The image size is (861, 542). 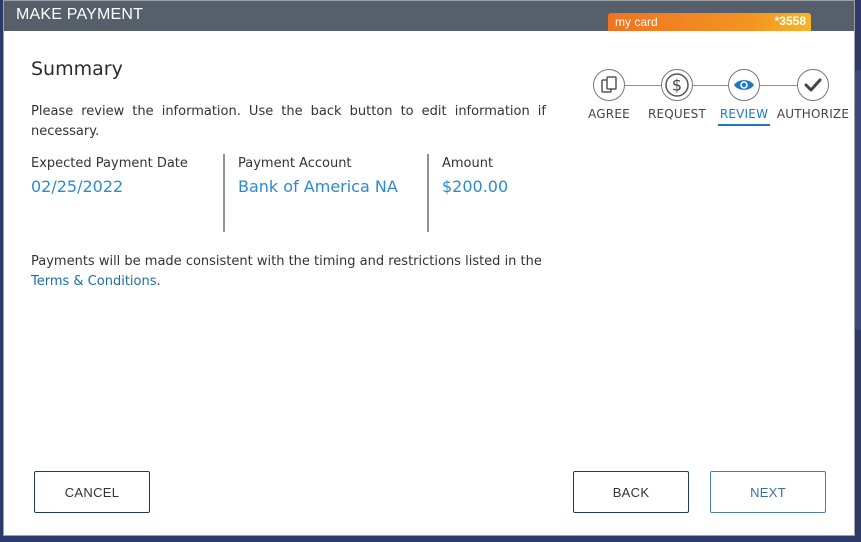 What do you see at coordinates (631, 492) in the screenshot?
I see `back-button: BACK` at bounding box center [631, 492].